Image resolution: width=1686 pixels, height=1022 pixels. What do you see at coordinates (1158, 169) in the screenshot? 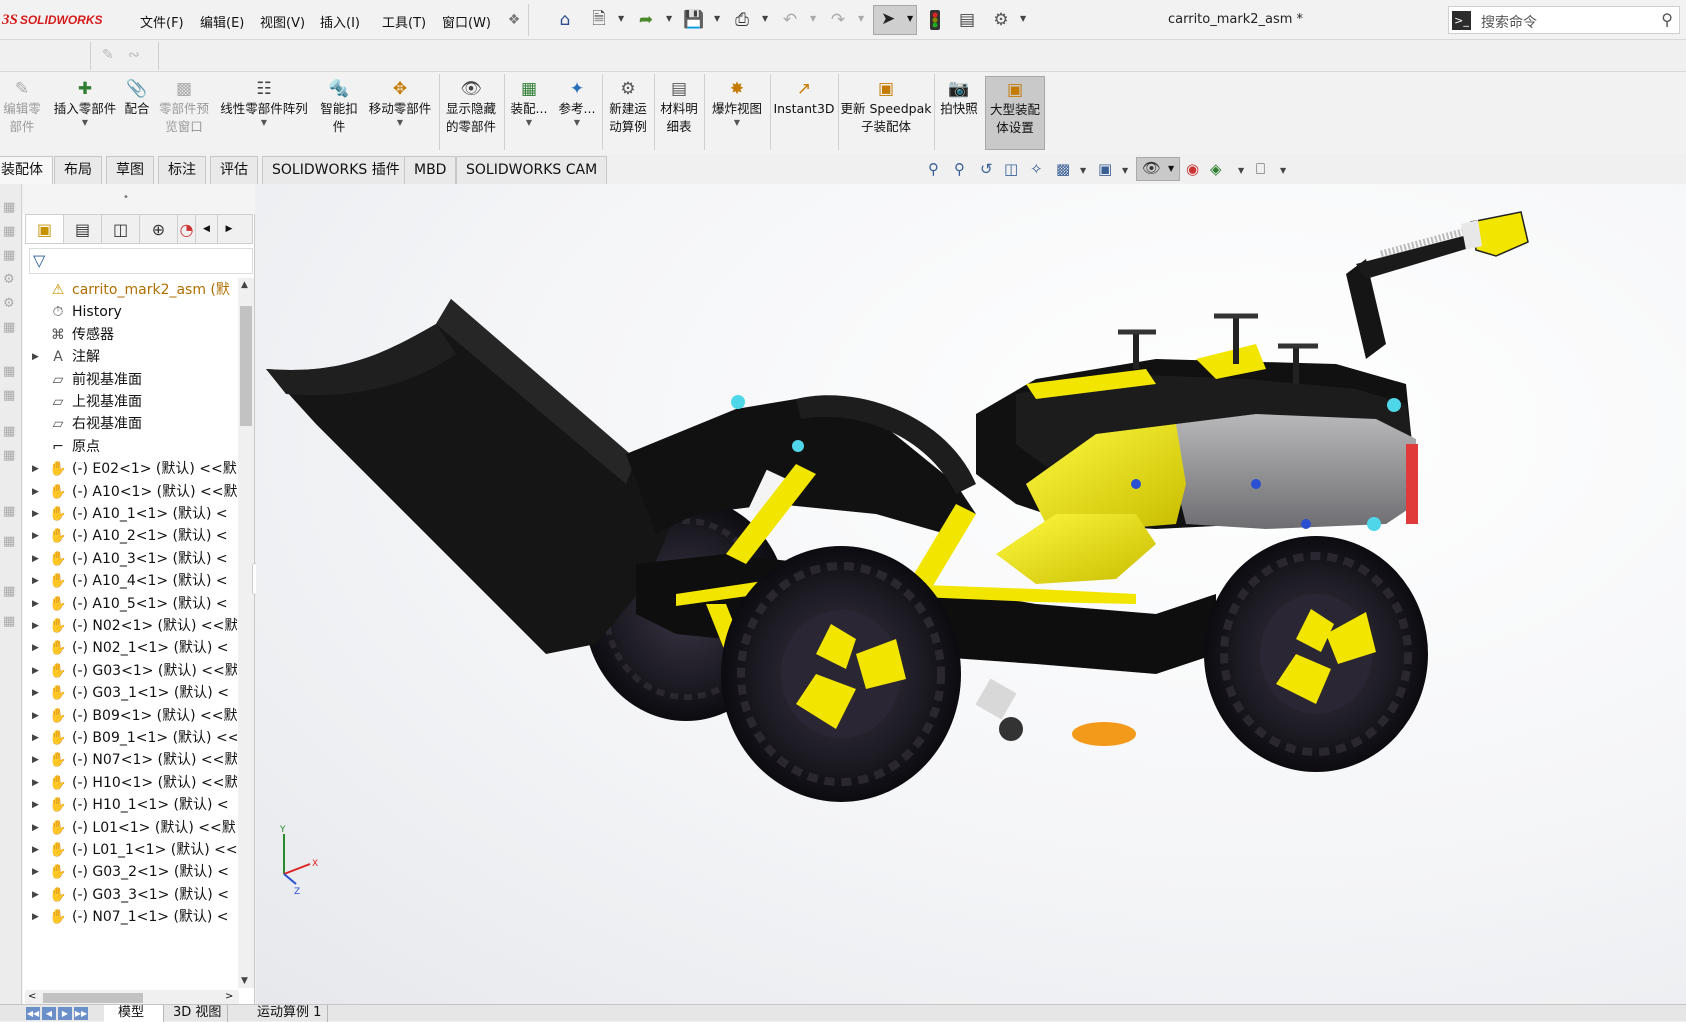
I see `hide-show-items-button: 👁 ▼` at bounding box center [1158, 169].